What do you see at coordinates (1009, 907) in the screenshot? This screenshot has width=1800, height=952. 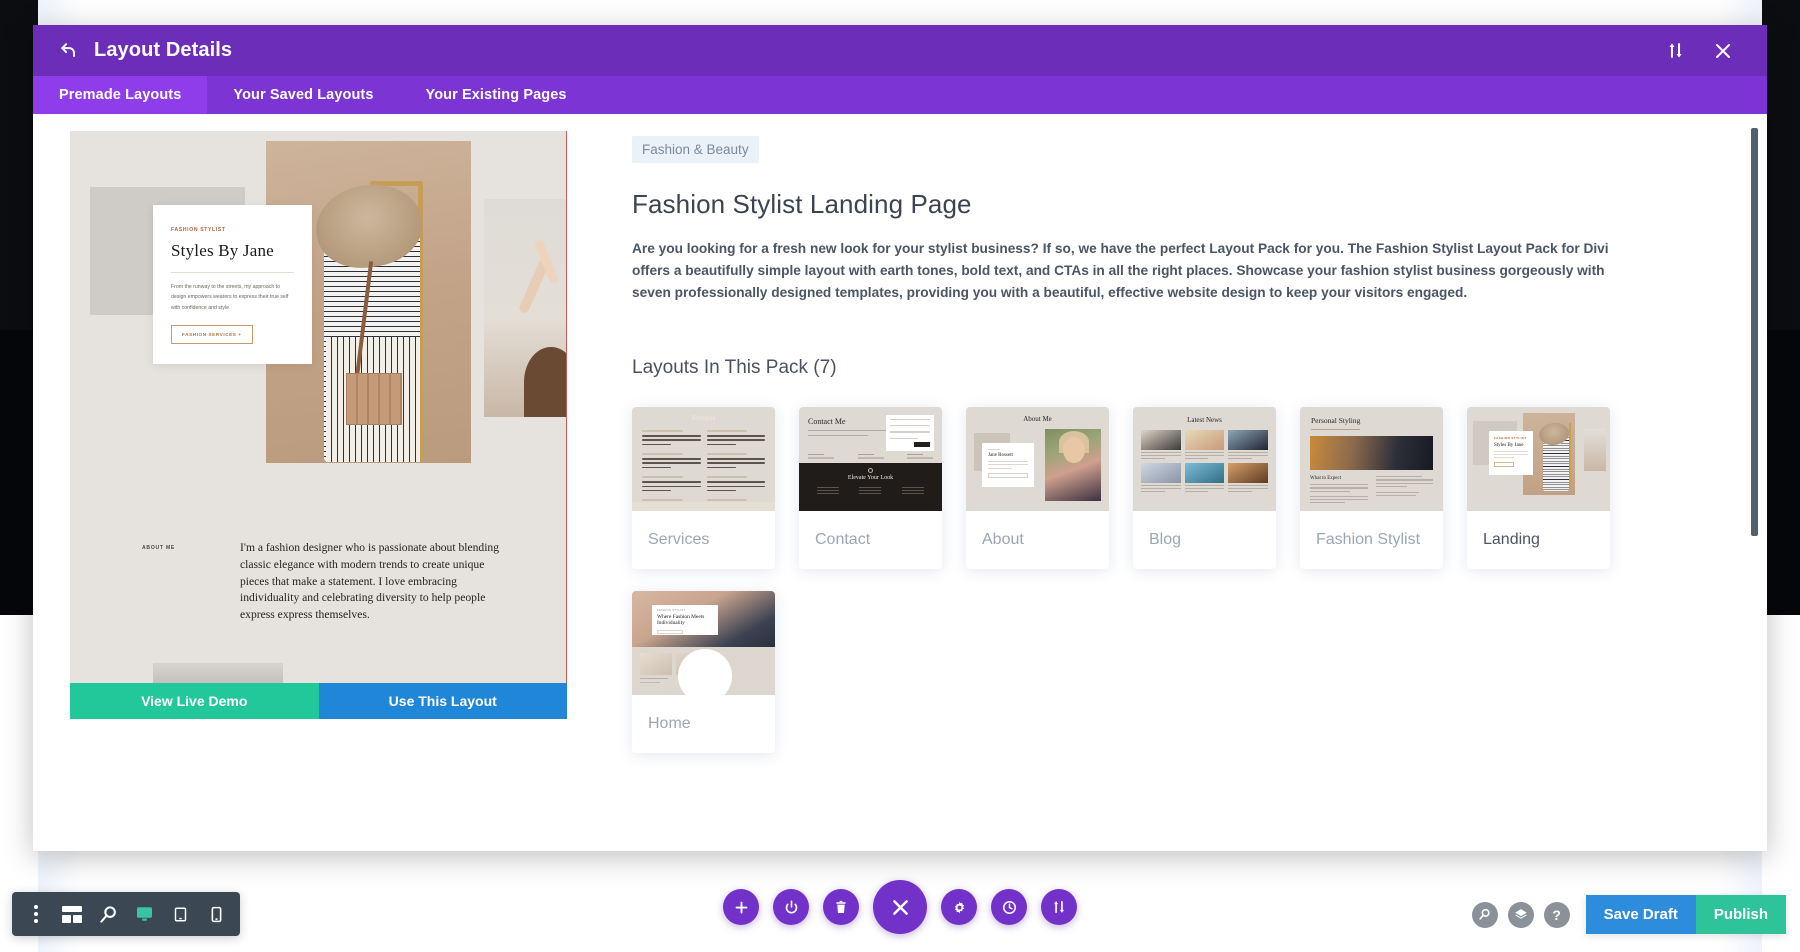 I see `history-icon` at bounding box center [1009, 907].